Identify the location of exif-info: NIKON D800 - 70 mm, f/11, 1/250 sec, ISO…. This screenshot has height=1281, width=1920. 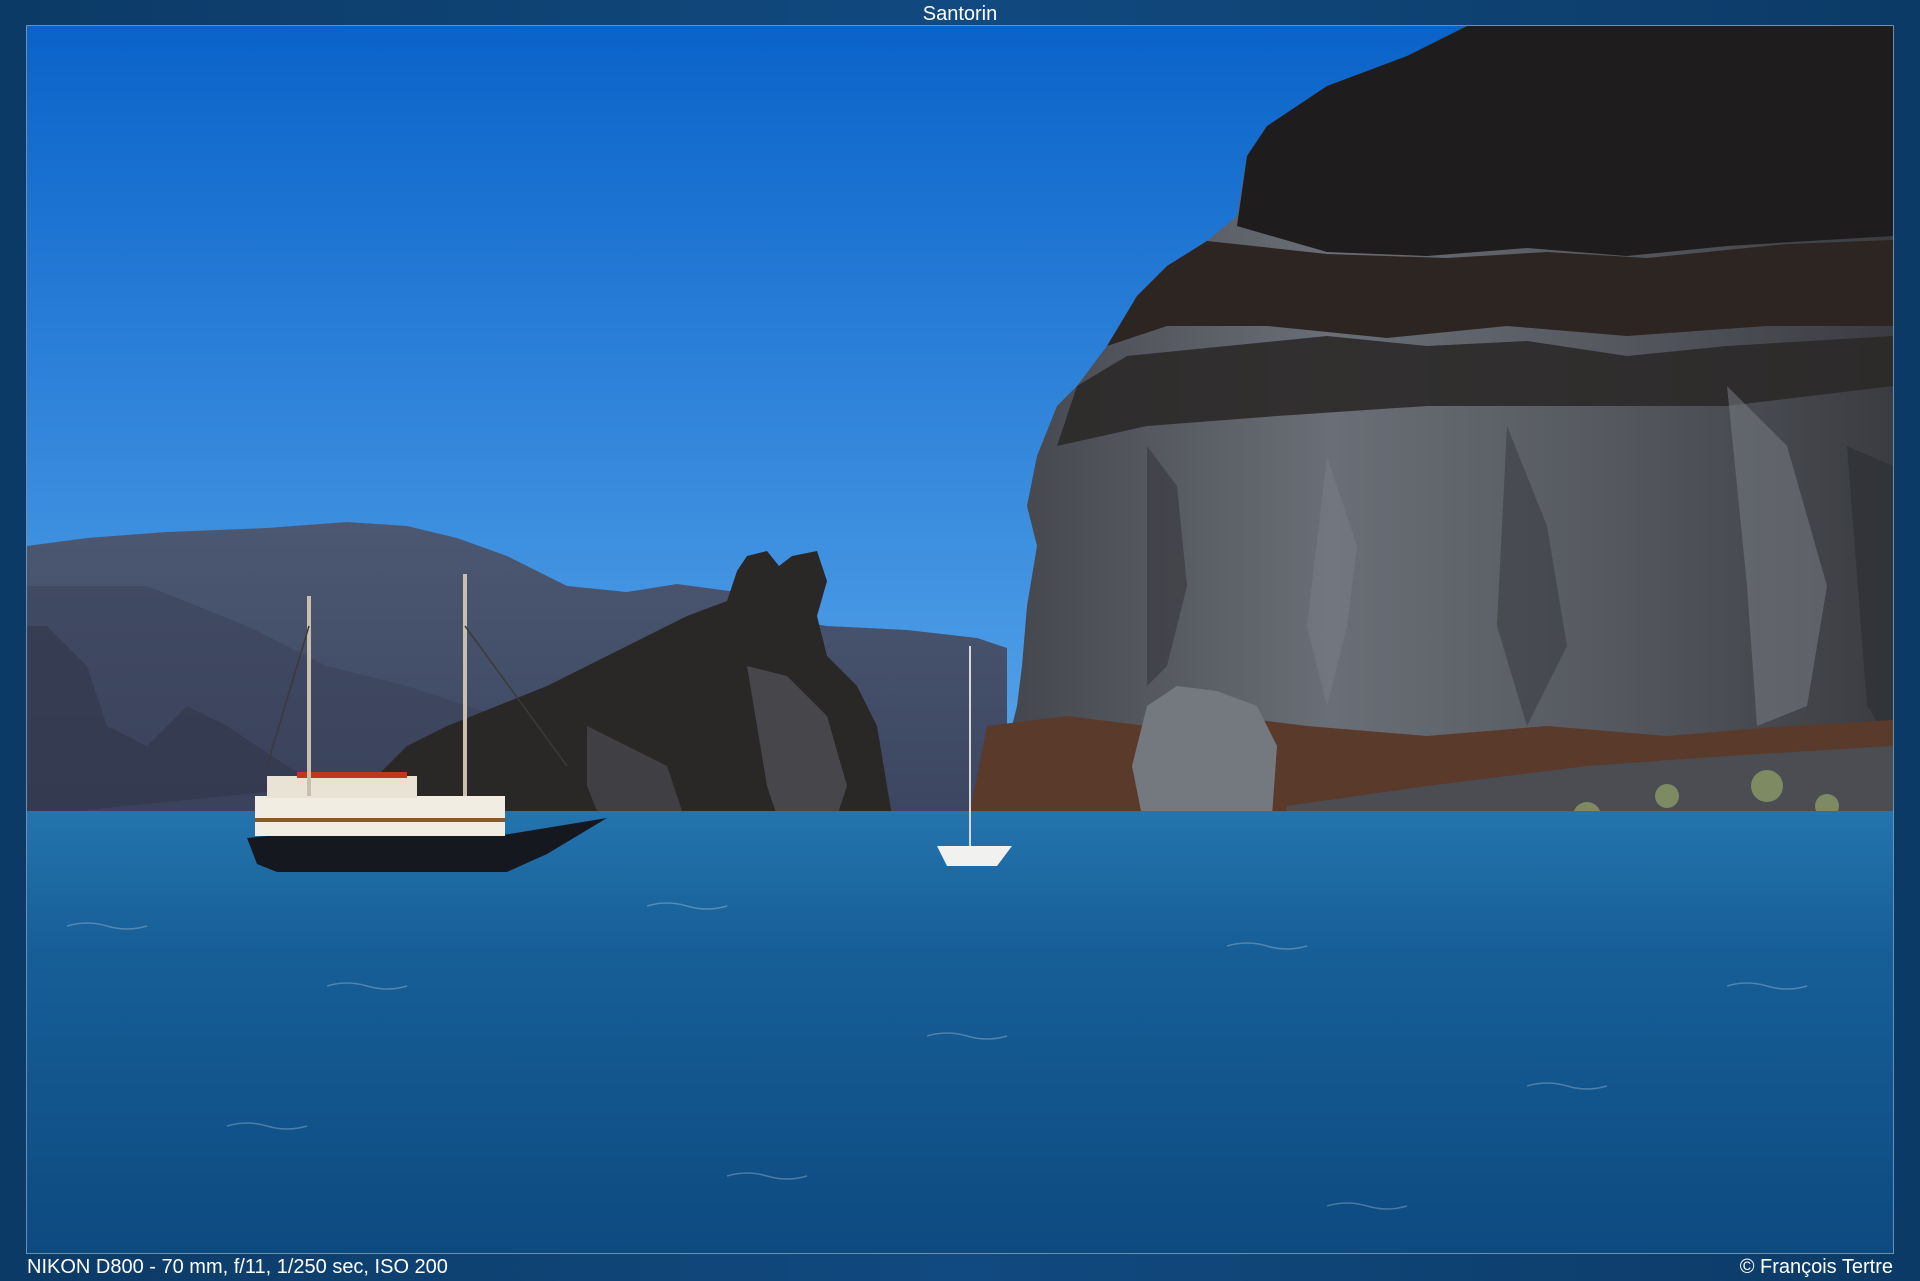
(237, 1267).